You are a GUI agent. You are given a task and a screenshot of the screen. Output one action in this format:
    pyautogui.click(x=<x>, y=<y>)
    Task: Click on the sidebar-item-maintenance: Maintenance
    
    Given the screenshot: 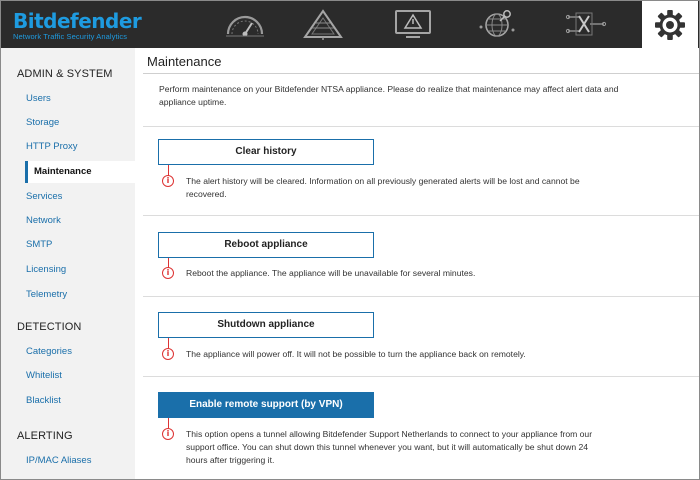 What is the action you would take?
    pyautogui.click(x=80, y=172)
    